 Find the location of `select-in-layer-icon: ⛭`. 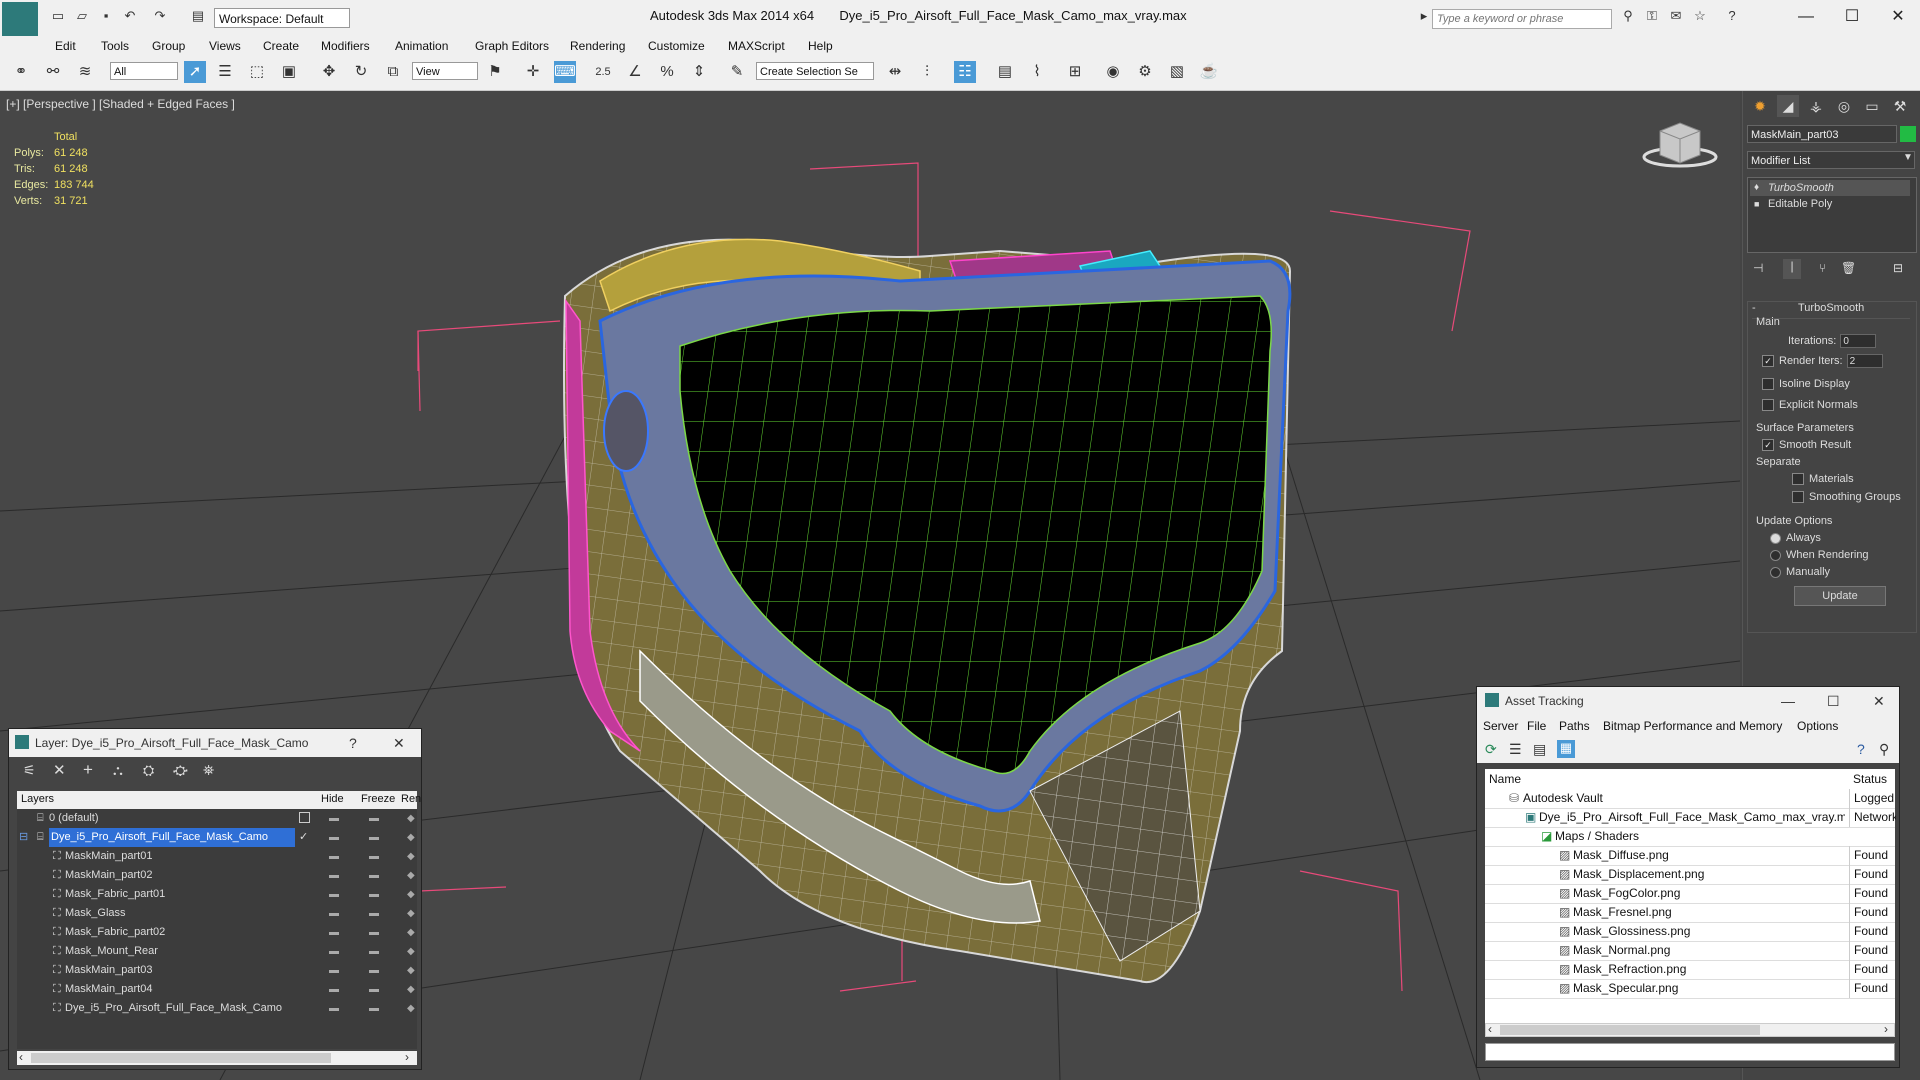

select-in-layer-icon: ⛭ is located at coordinates (148, 770).